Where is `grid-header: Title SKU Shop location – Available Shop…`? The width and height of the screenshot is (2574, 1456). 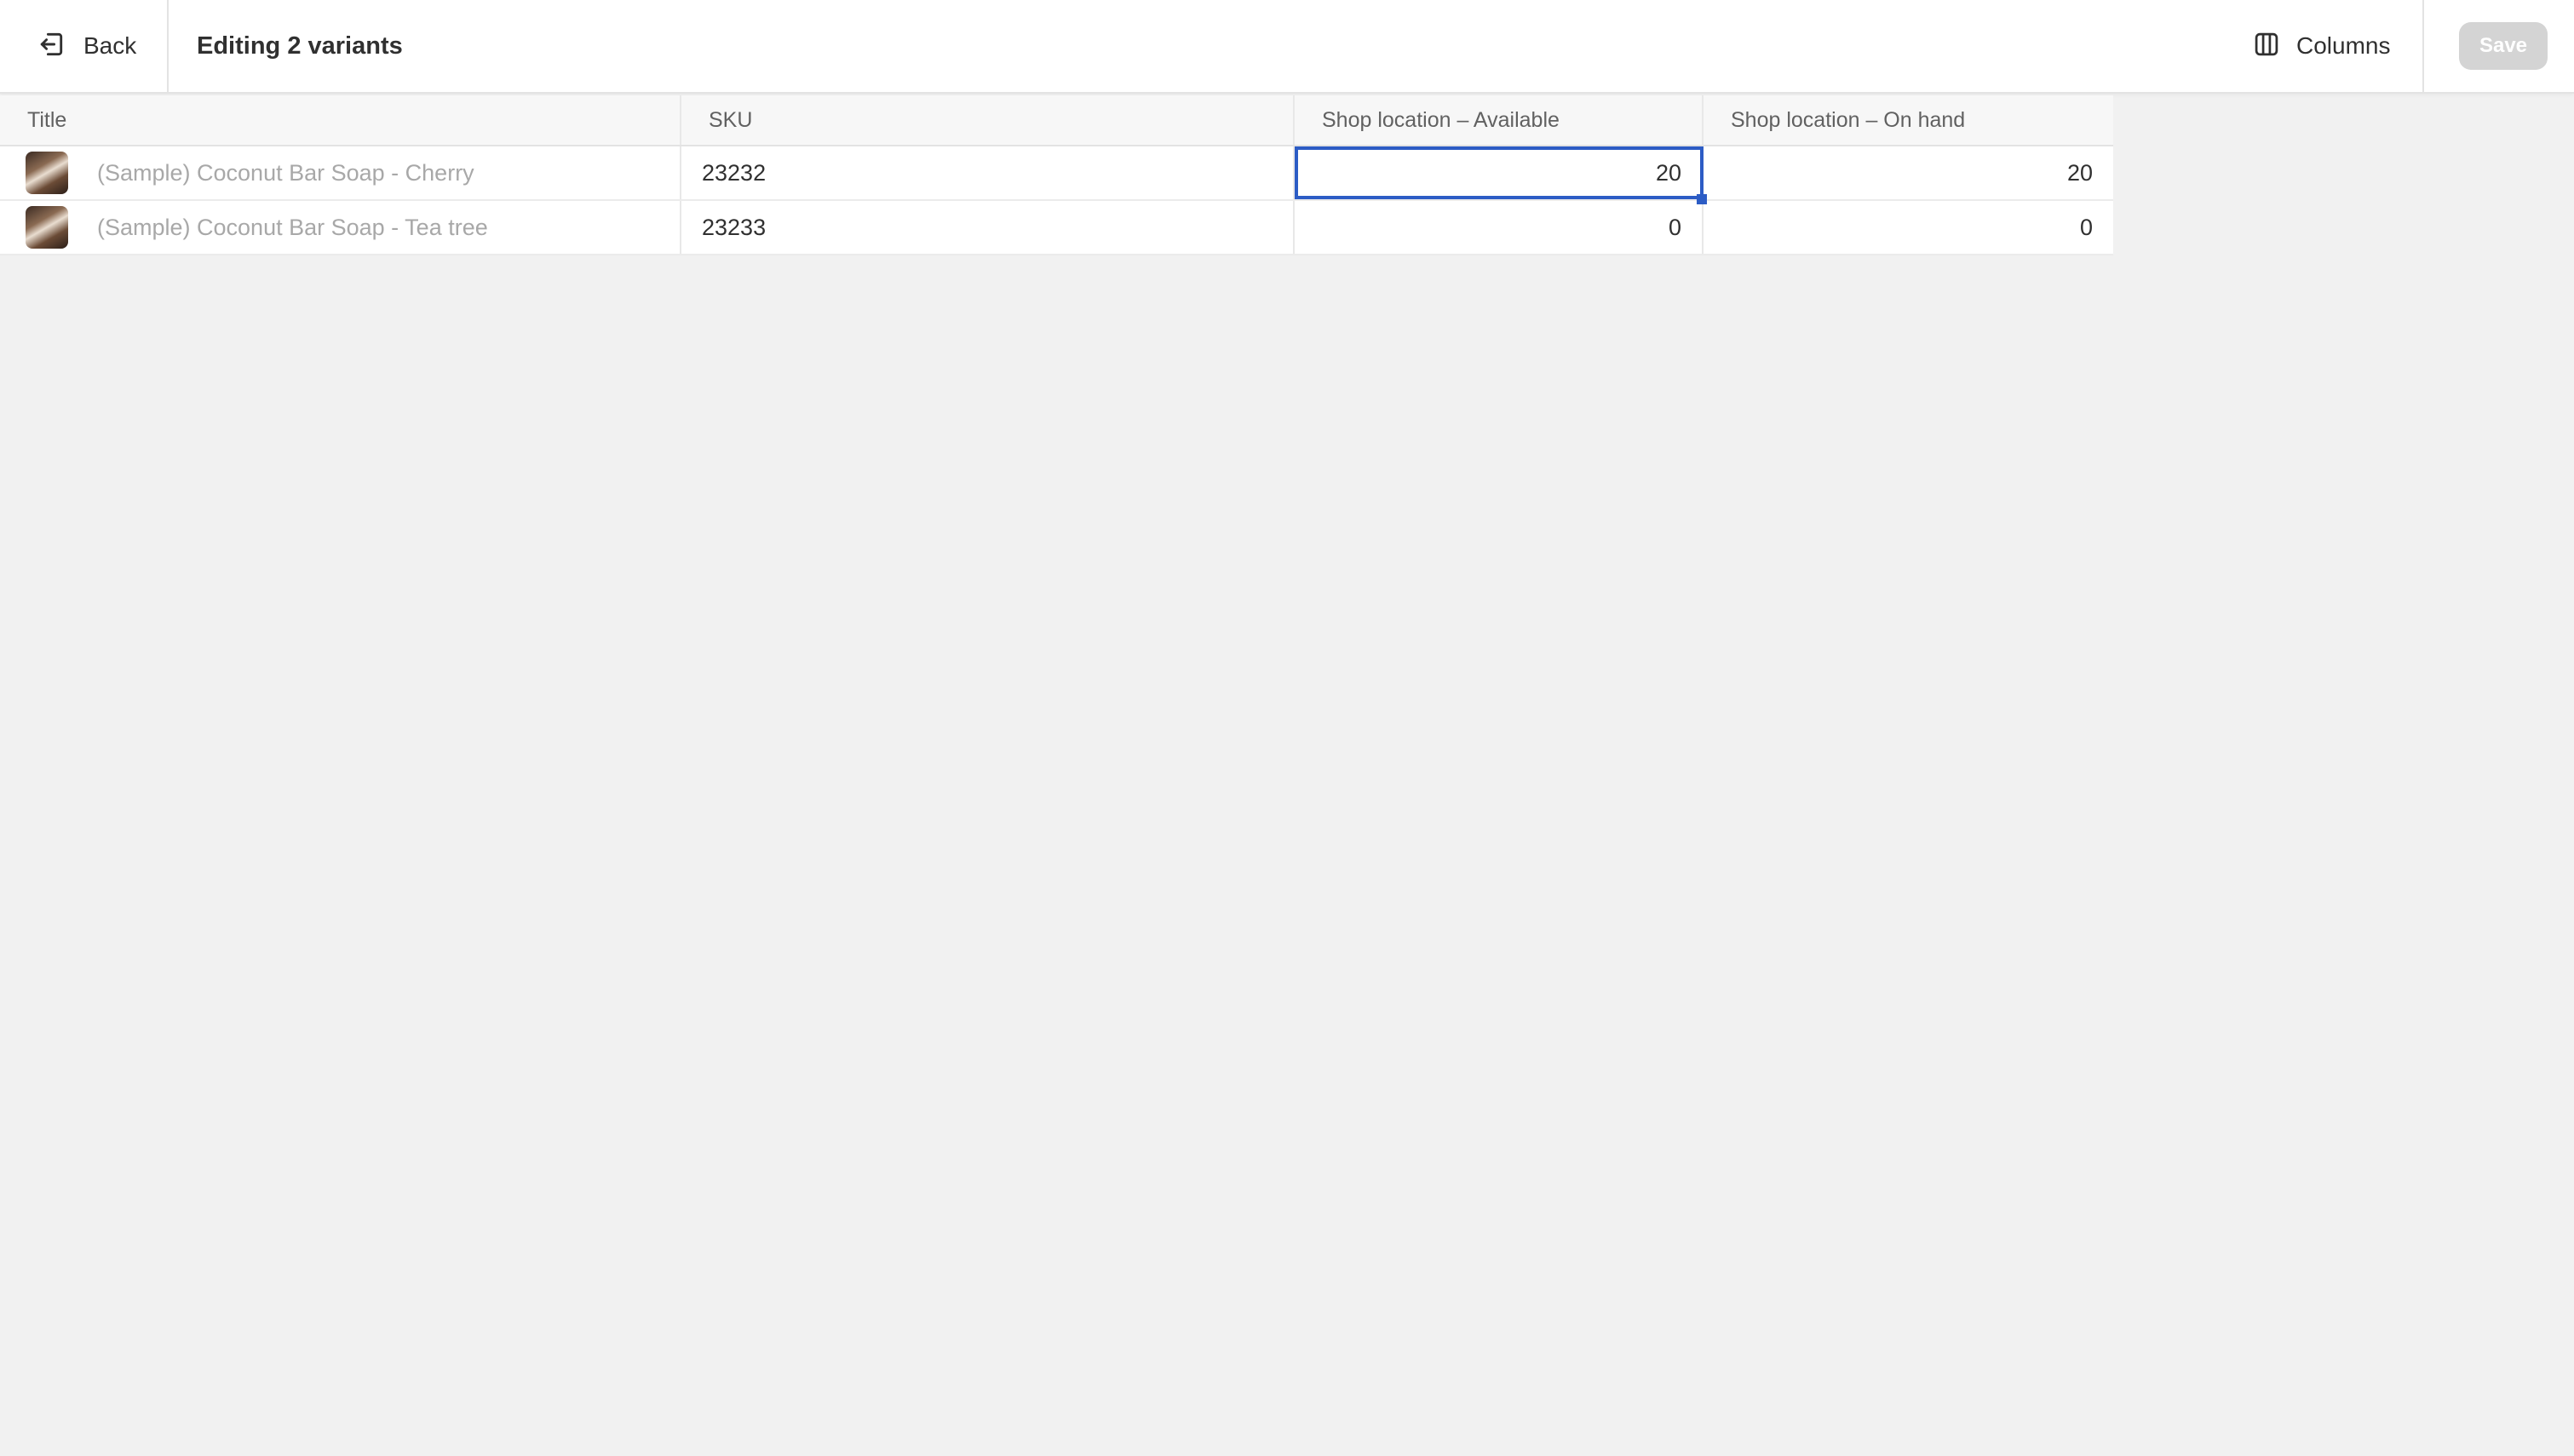
grid-header: Title SKU Shop location – Available Shop… is located at coordinates (1056, 120).